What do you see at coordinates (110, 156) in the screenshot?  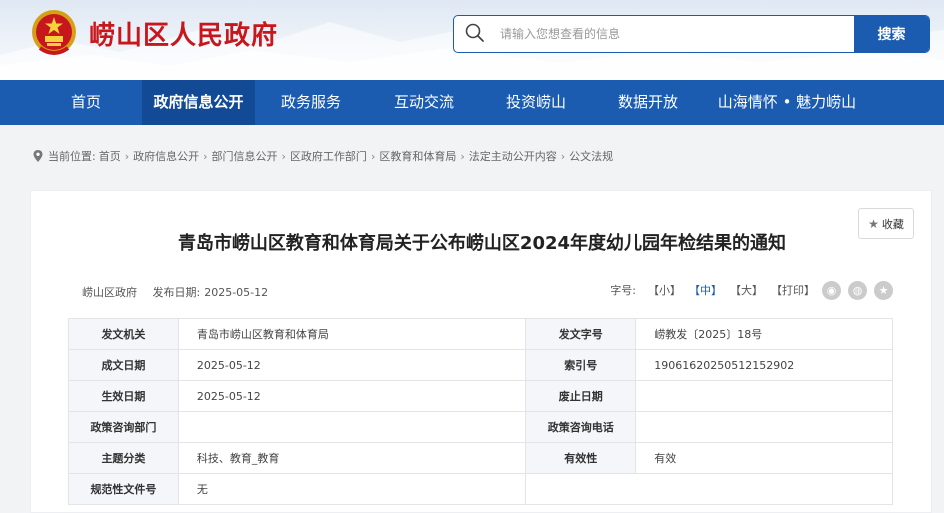 I see `breadcrumb-home: 首页` at bounding box center [110, 156].